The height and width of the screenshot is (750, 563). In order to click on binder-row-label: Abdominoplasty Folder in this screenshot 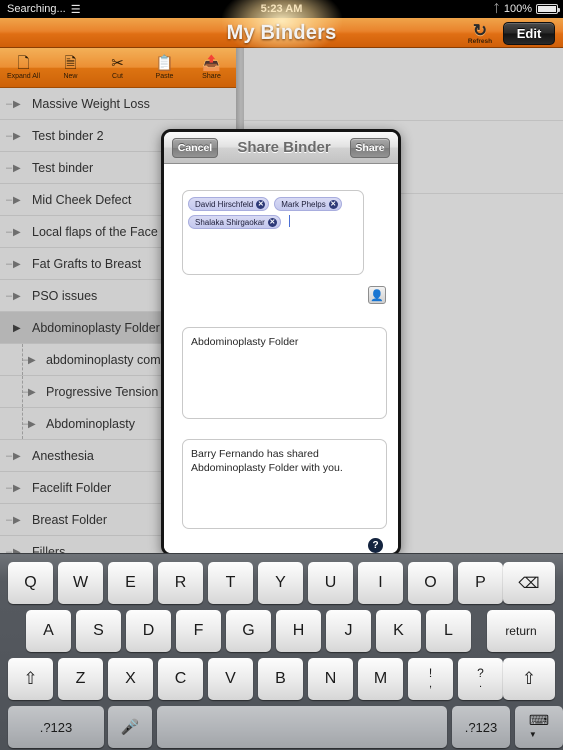, I will do `click(96, 328)`.